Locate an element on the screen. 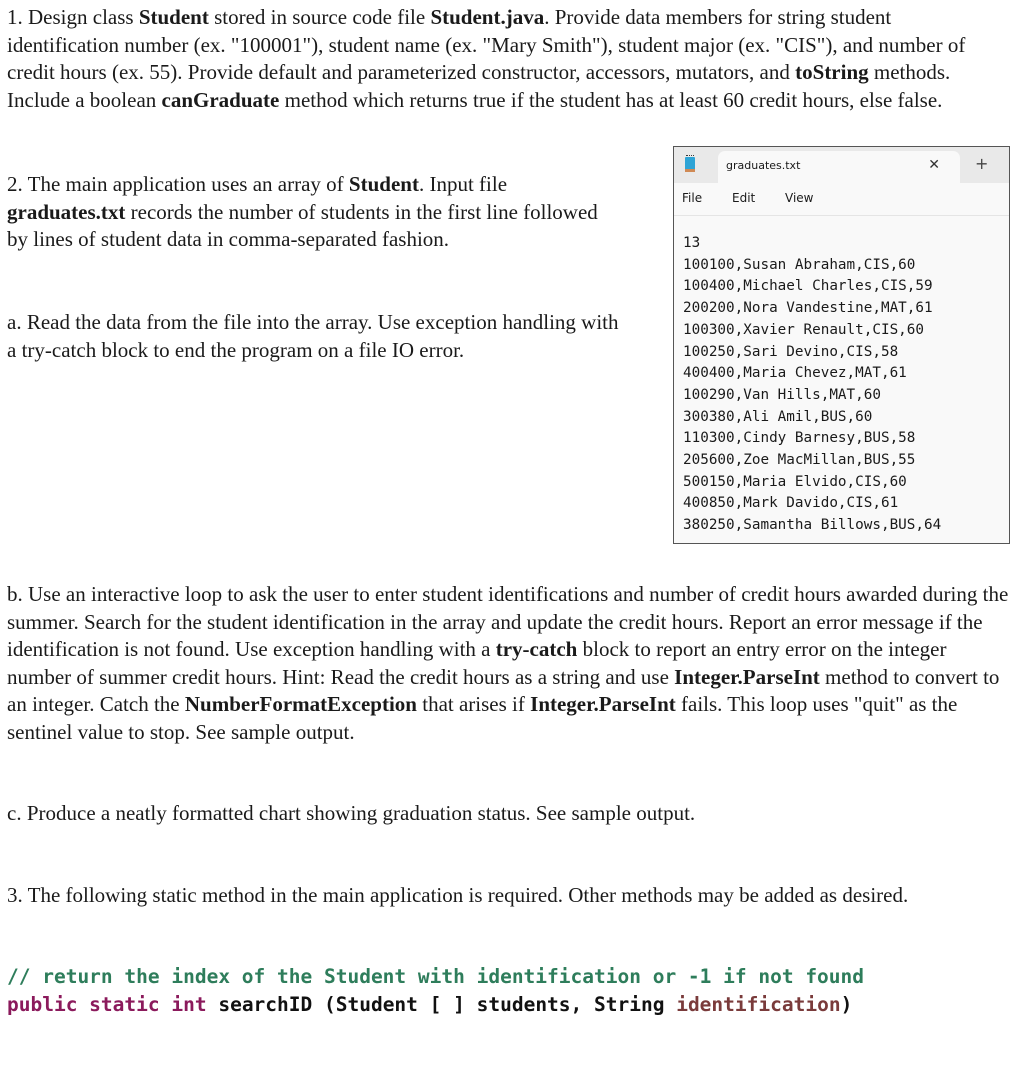 The image size is (1018, 1087). file-line-student-record: 200200,Nora Vandestine,MAT,61 is located at coordinates (808, 308).